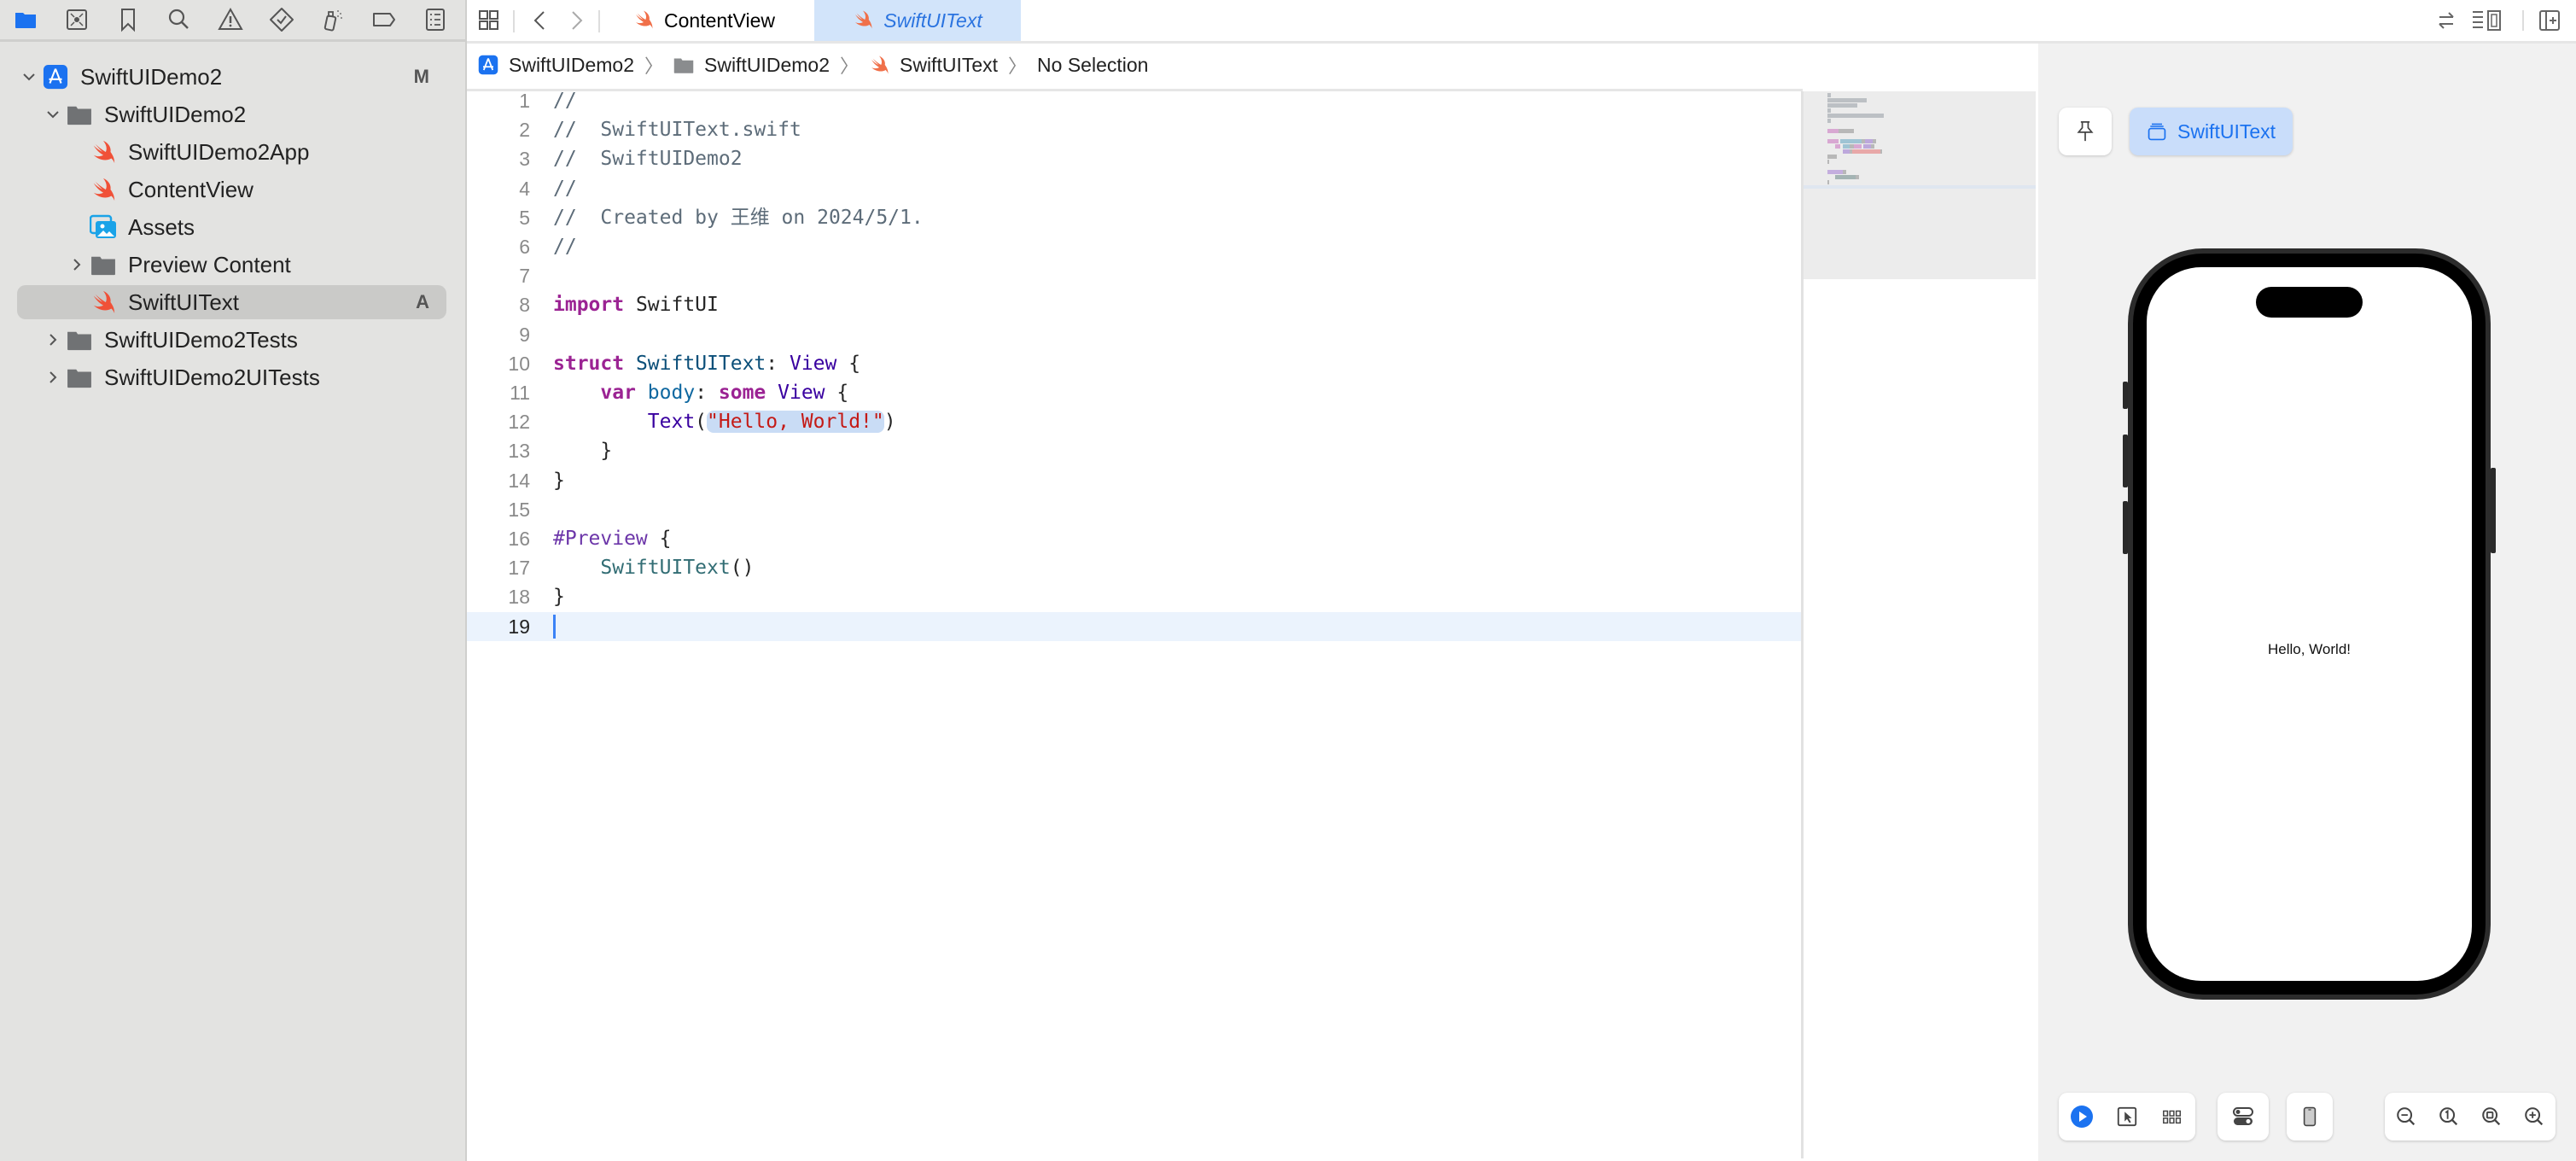  What do you see at coordinates (231, 189) in the screenshot?
I see `tree-item-file: ContentView` at bounding box center [231, 189].